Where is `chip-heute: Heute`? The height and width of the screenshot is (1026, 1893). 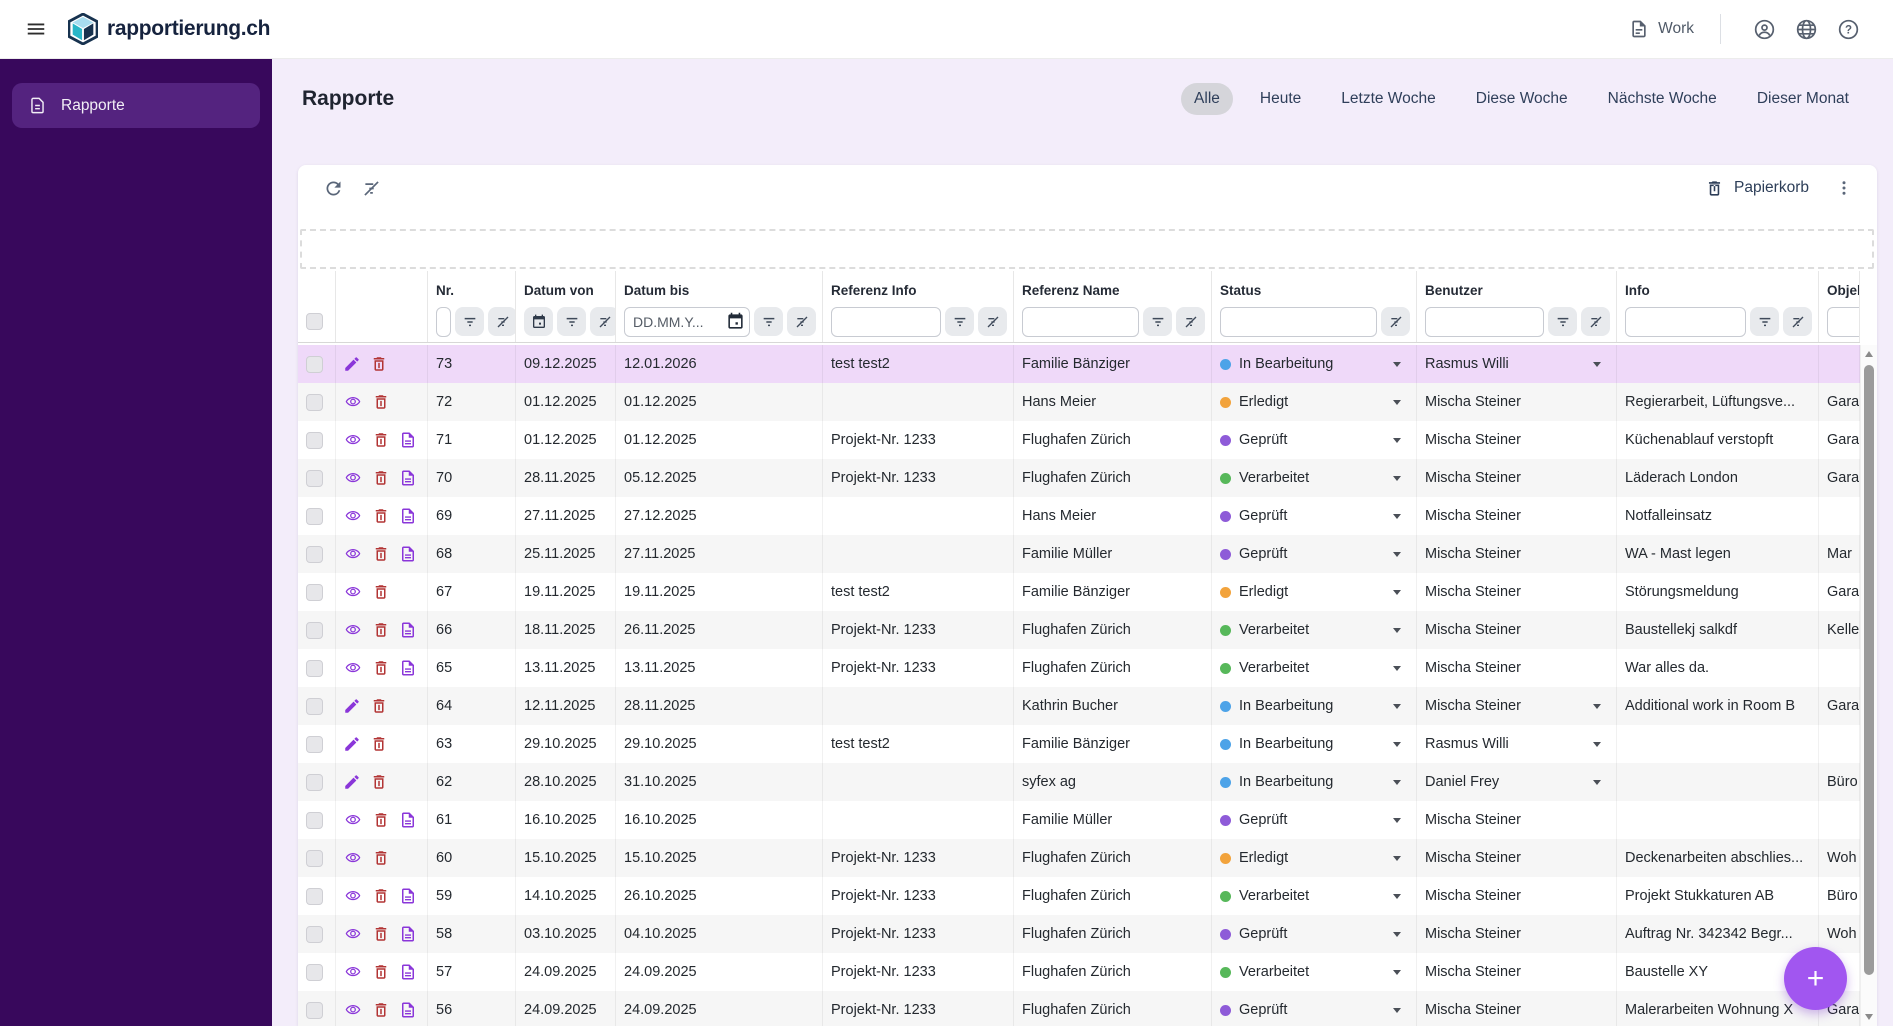
chip-heute: Heute is located at coordinates (1280, 99).